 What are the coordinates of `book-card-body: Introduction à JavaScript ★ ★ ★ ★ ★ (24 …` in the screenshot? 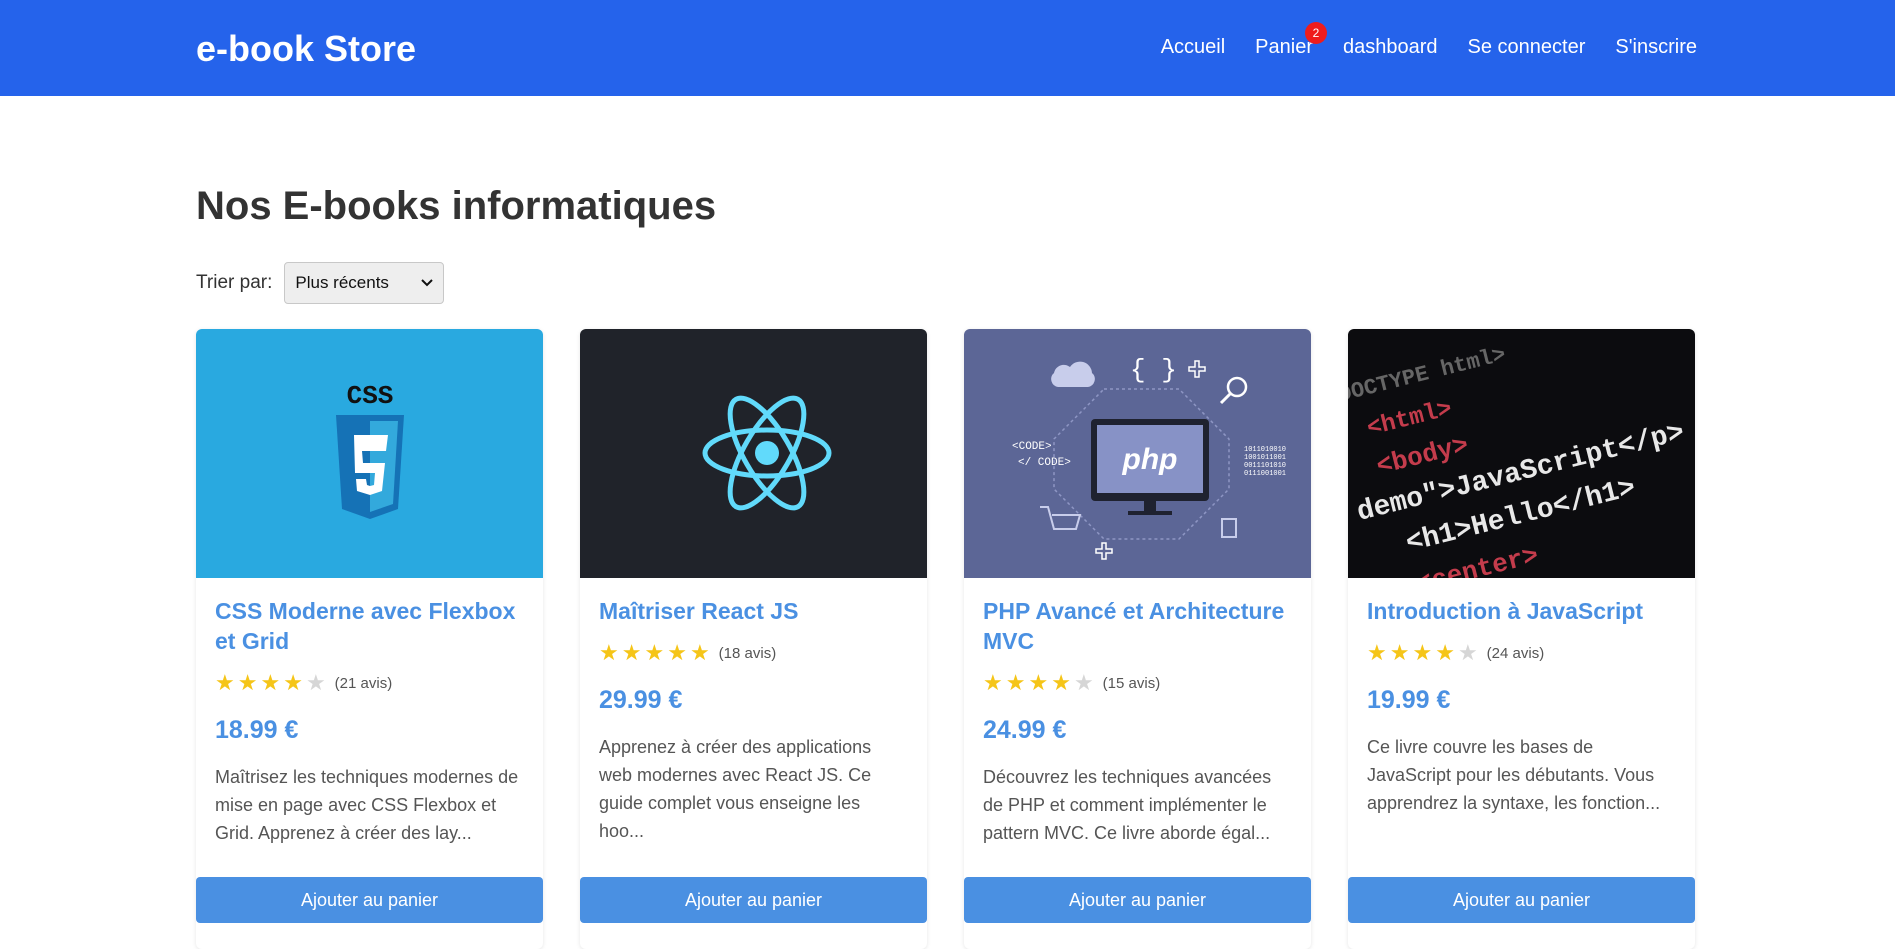 It's located at (1521, 697).